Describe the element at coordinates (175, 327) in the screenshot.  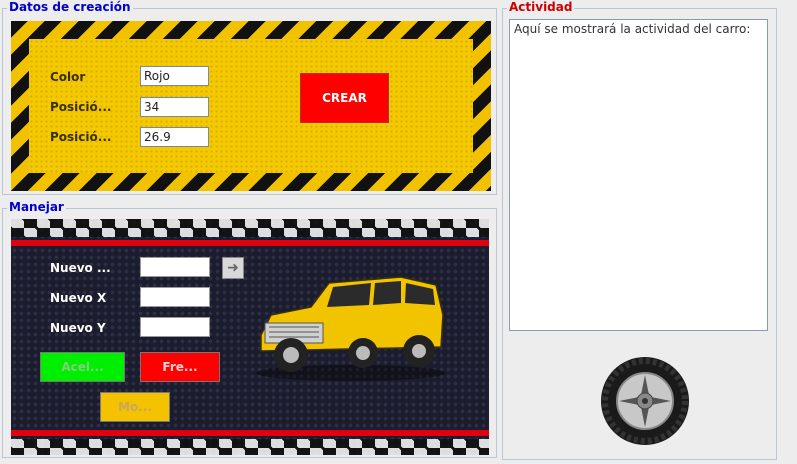
I see `nuevo-y-field` at that location.